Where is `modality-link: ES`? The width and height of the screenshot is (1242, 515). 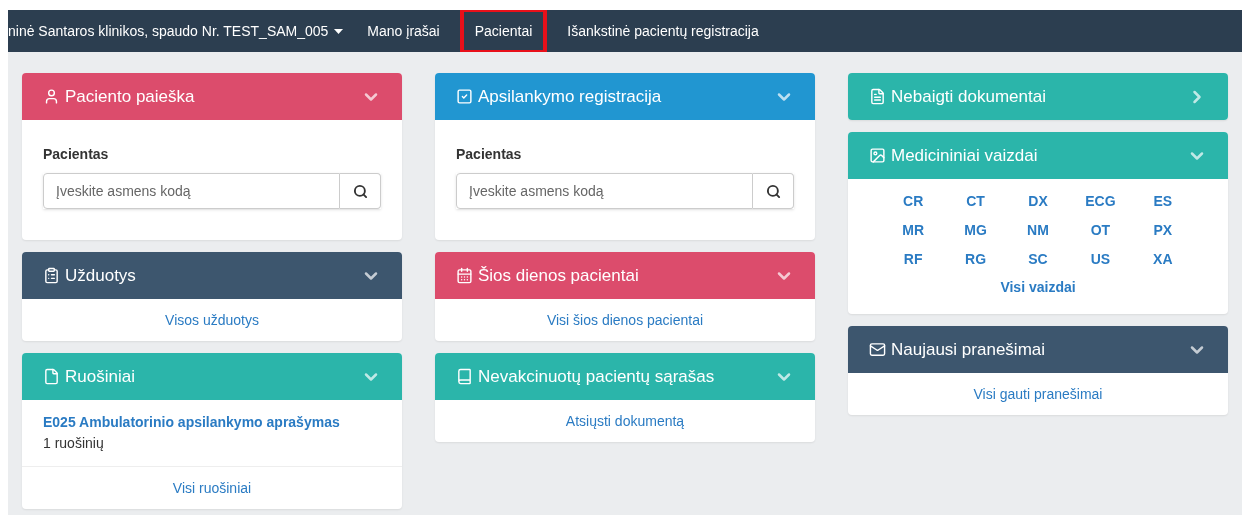
modality-link: ES is located at coordinates (1162, 201).